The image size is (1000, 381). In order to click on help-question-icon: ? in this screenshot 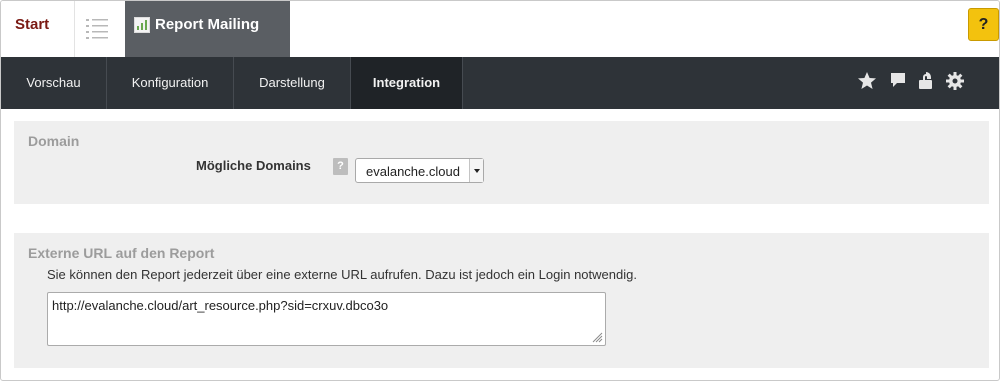, I will do `click(340, 166)`.